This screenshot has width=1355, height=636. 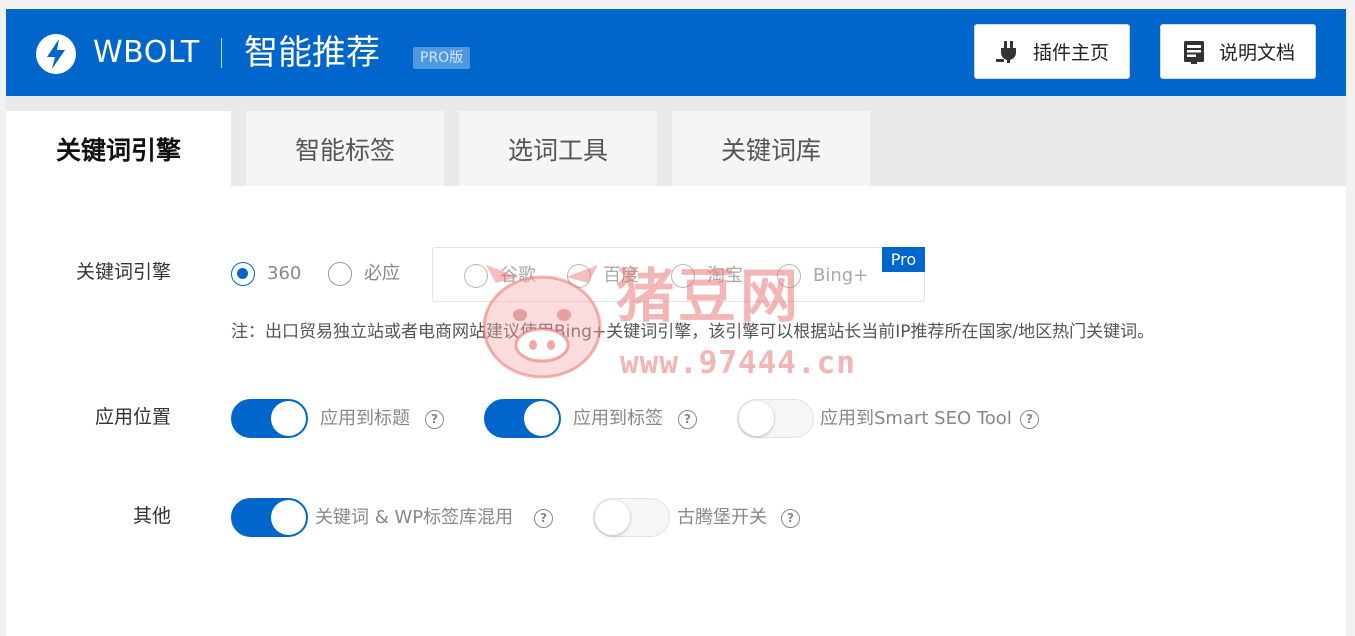 I want to click on apply-position-label: 应用位置, so click(x=132, y=417).